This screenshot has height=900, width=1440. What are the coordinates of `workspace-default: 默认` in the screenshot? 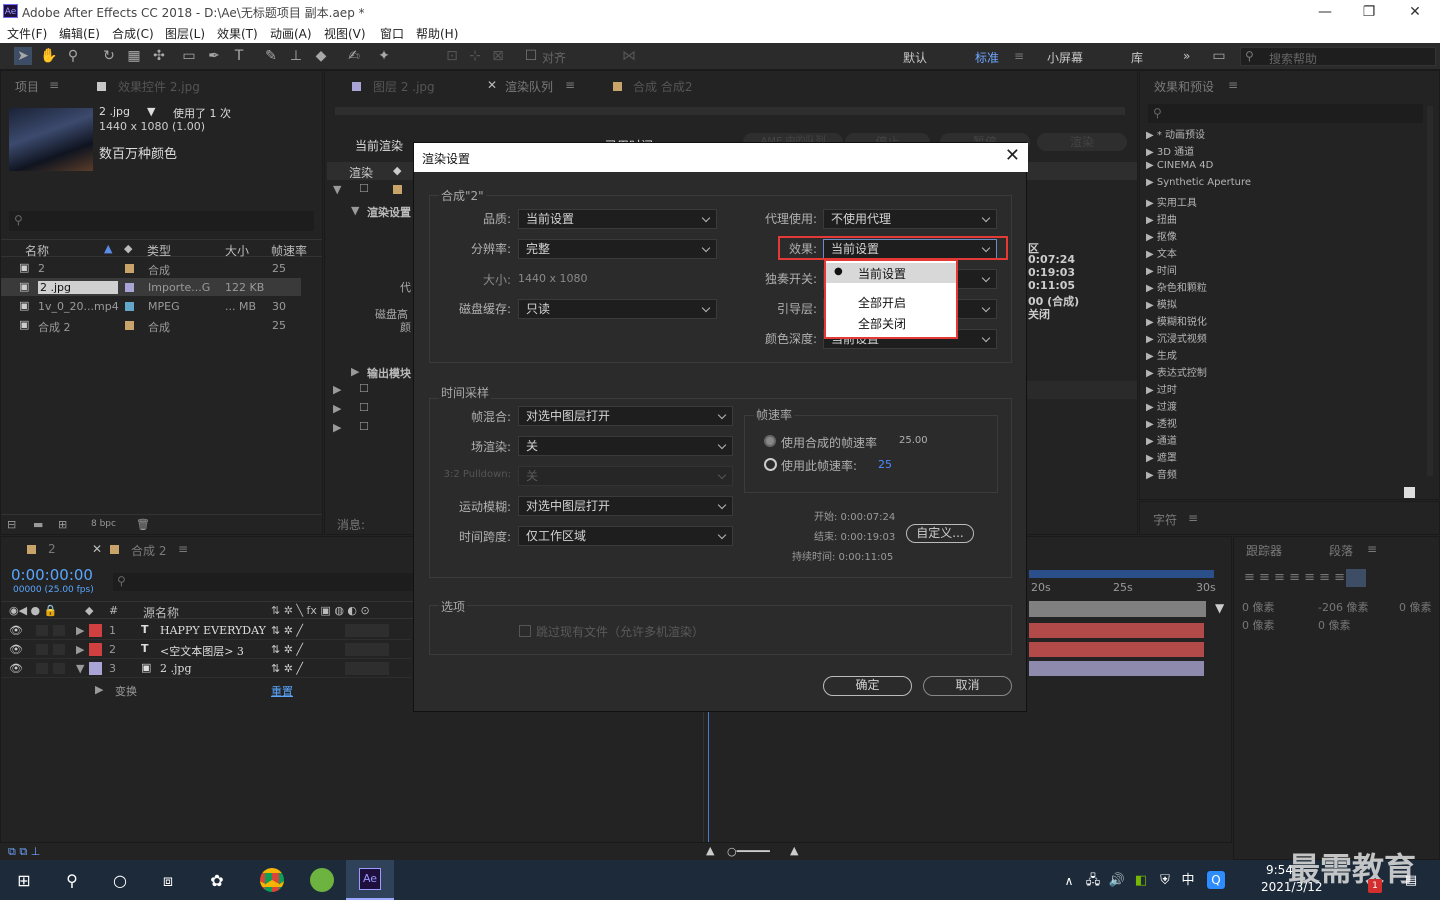 It's located at (915, 57).